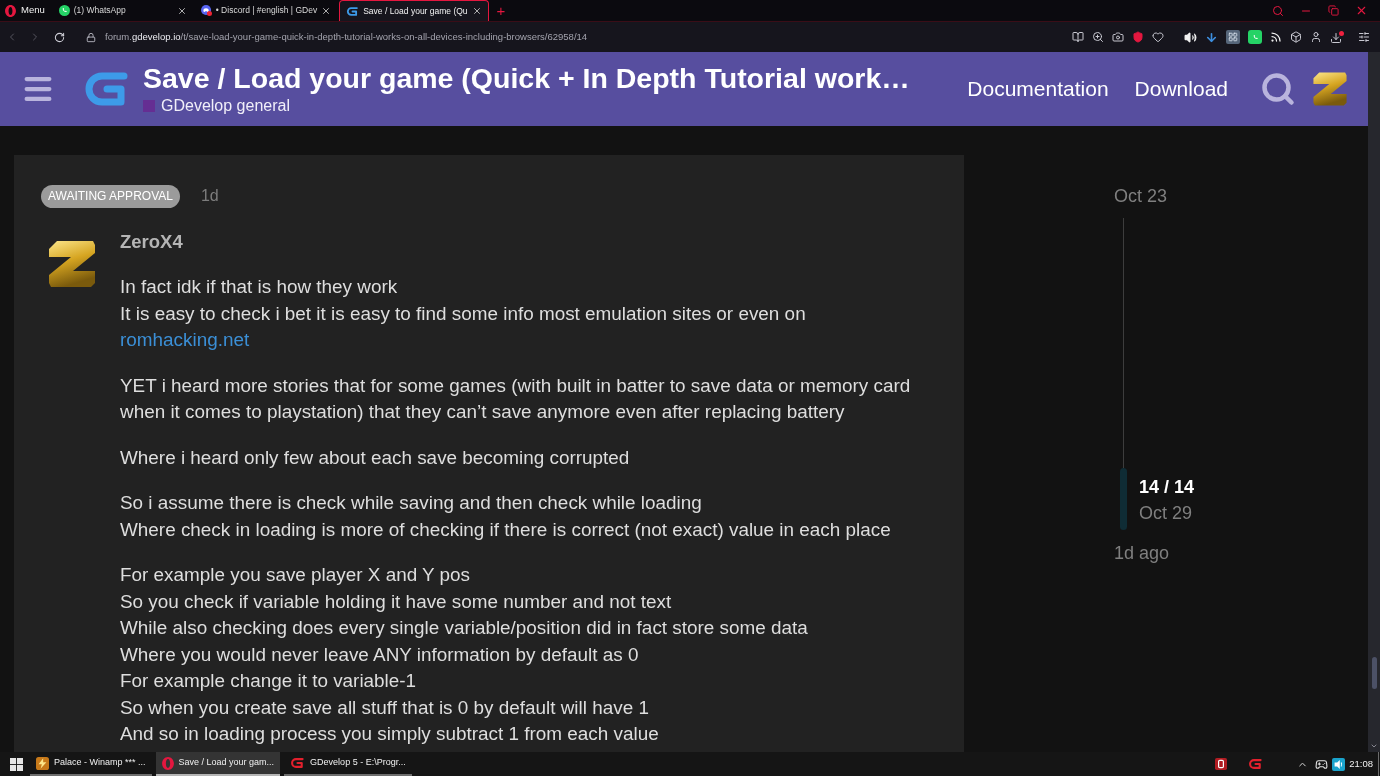  What do you see at coordinates (1154, 196) in the screenshot?
I see `timeline-start-date: Oct 23` at bounding box center [1154, 196].